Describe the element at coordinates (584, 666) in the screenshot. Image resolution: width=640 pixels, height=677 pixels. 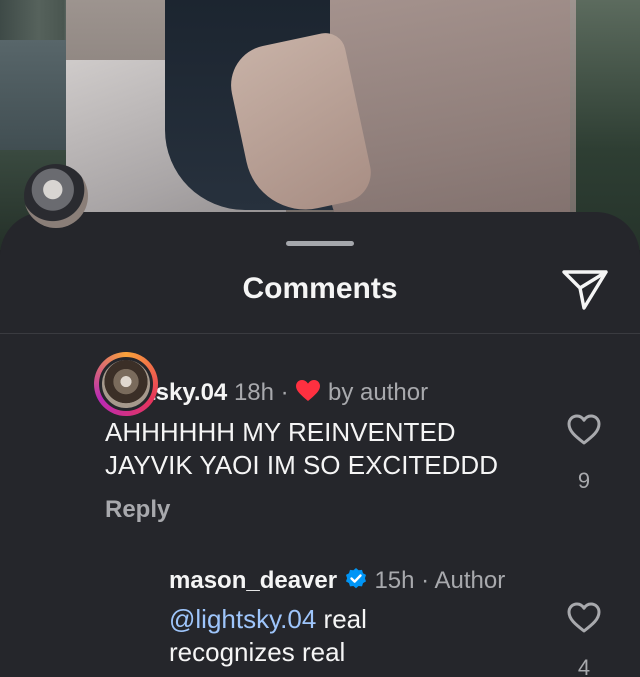
I see `like-count: 4` at that location.